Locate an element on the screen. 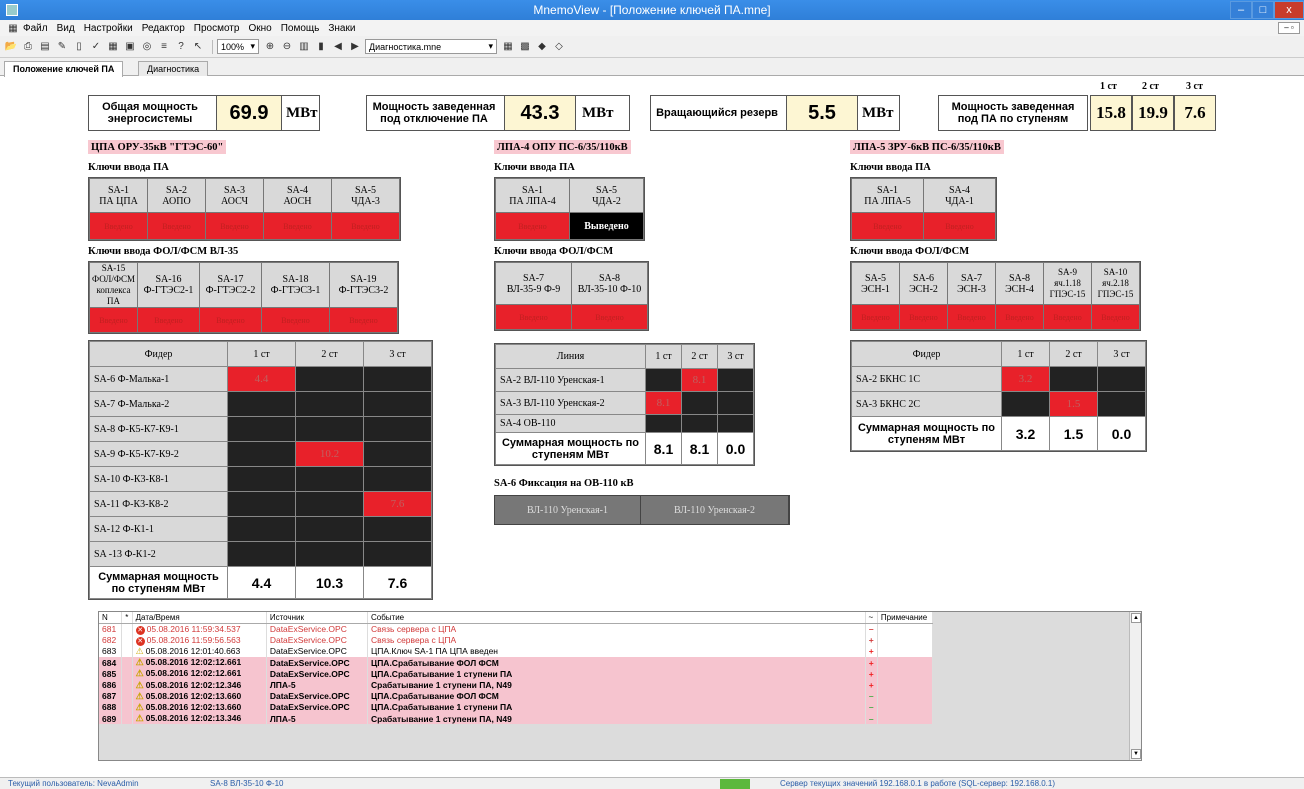 The image size is (1304, 789). print-icon: ⎙ is located at coordinates (28, 47).